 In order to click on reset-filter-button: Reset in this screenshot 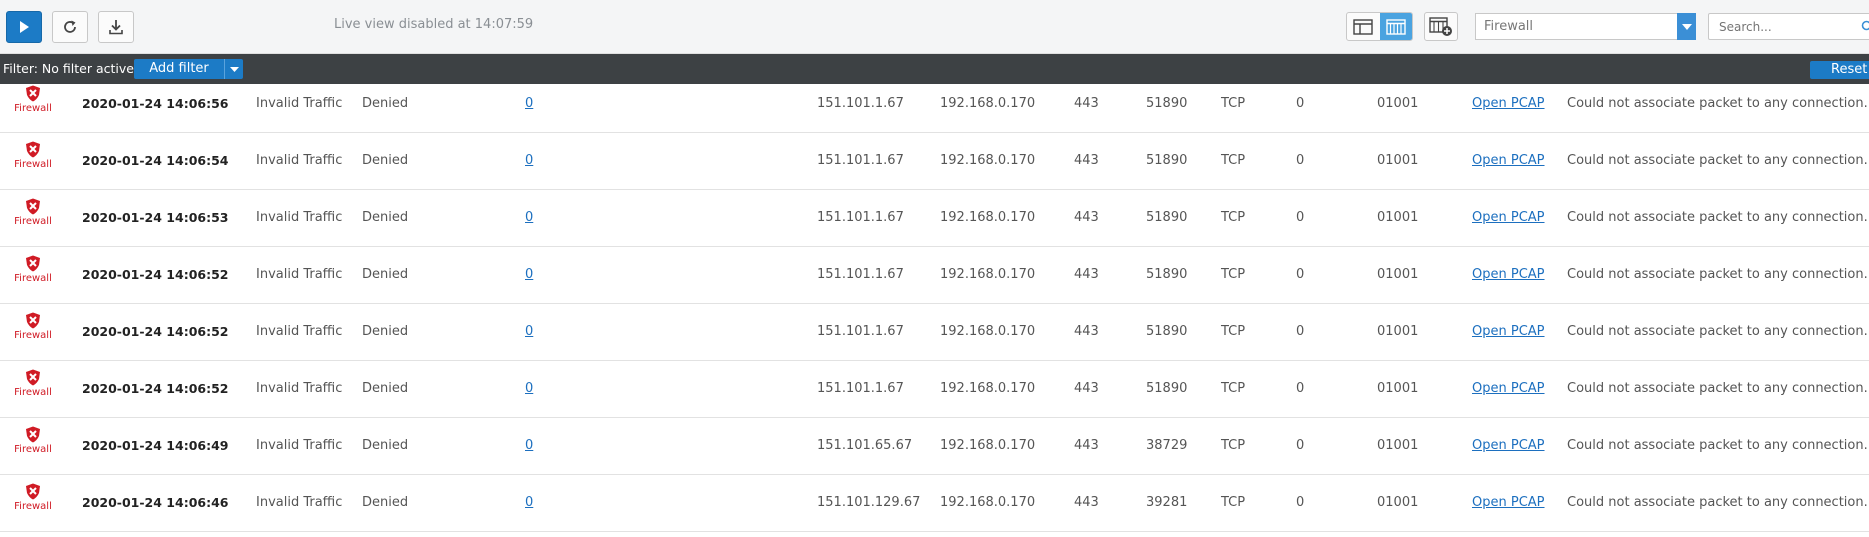, I will do `click(1839, 70)`.